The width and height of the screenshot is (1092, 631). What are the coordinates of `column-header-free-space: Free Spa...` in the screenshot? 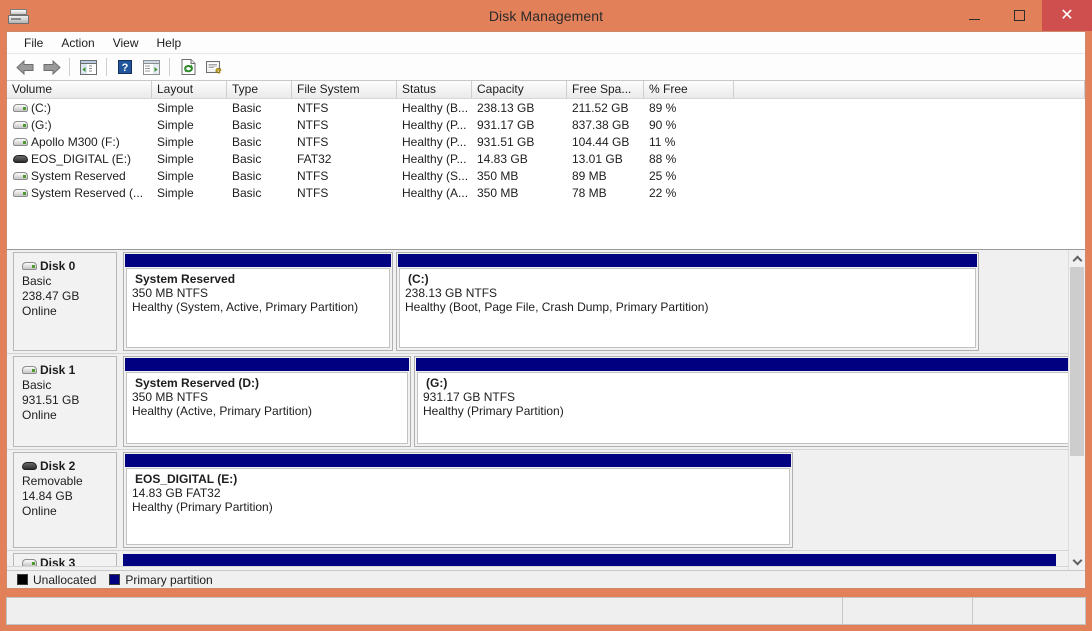 It's located at (605, 89).